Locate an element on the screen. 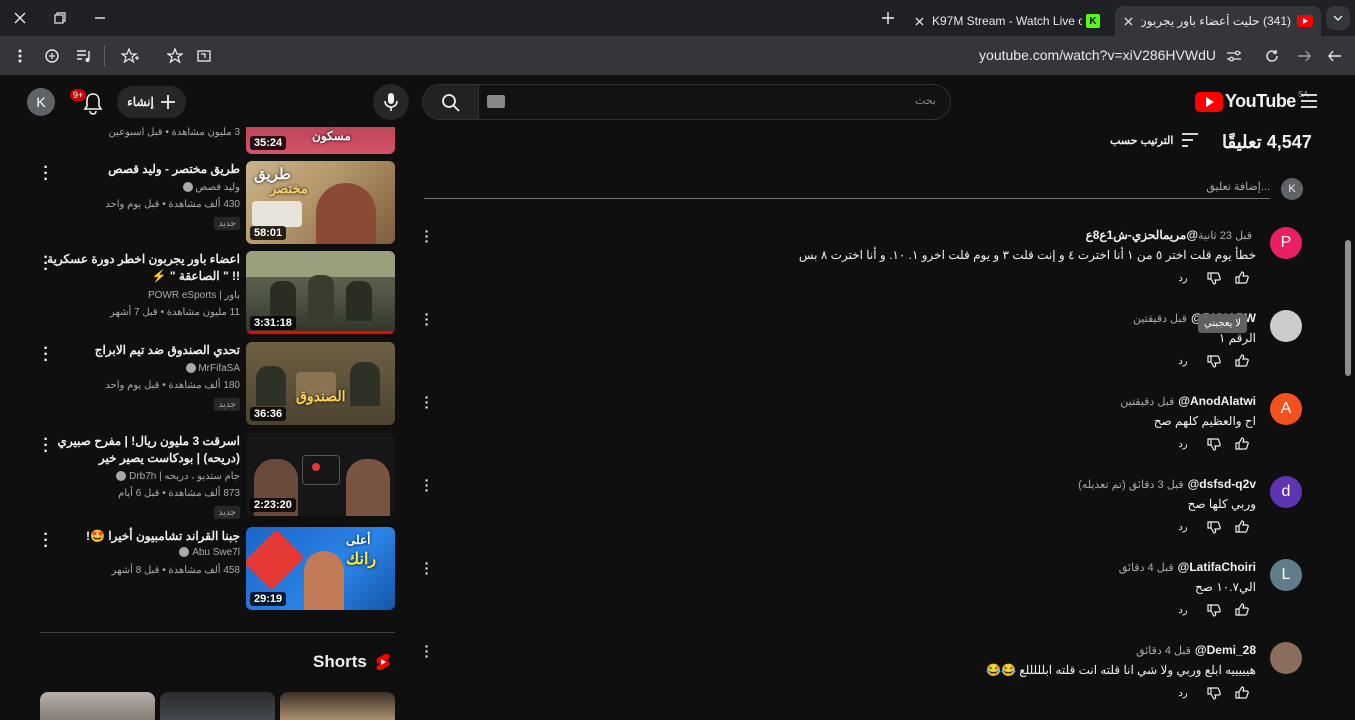 The width and height of the screenshot is (1355, 720). video-thumbnail: أعلى رانك 29:19 is located at coordinates (320, 568).